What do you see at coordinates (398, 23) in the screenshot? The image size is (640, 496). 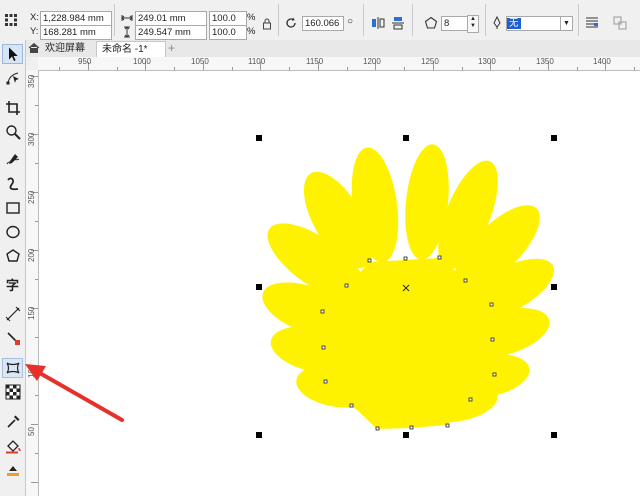 I see `mirror-vertical-icon` at bounding box center [398, 23].